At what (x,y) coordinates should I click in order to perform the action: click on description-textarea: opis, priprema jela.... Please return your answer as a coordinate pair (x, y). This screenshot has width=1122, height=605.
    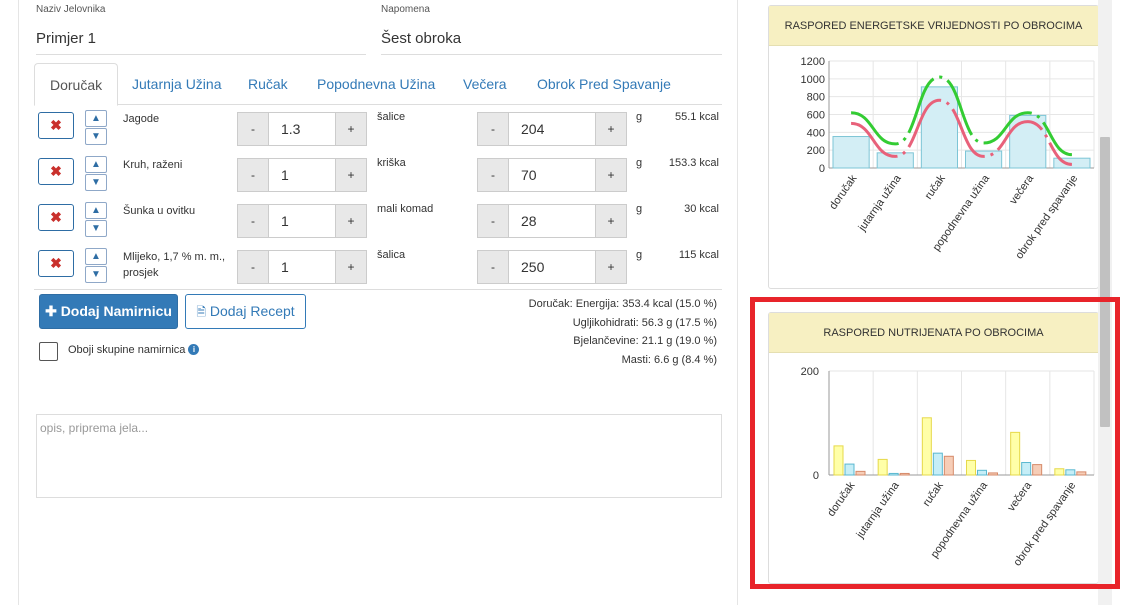
    Looking at the image, I should click on (379, 456).